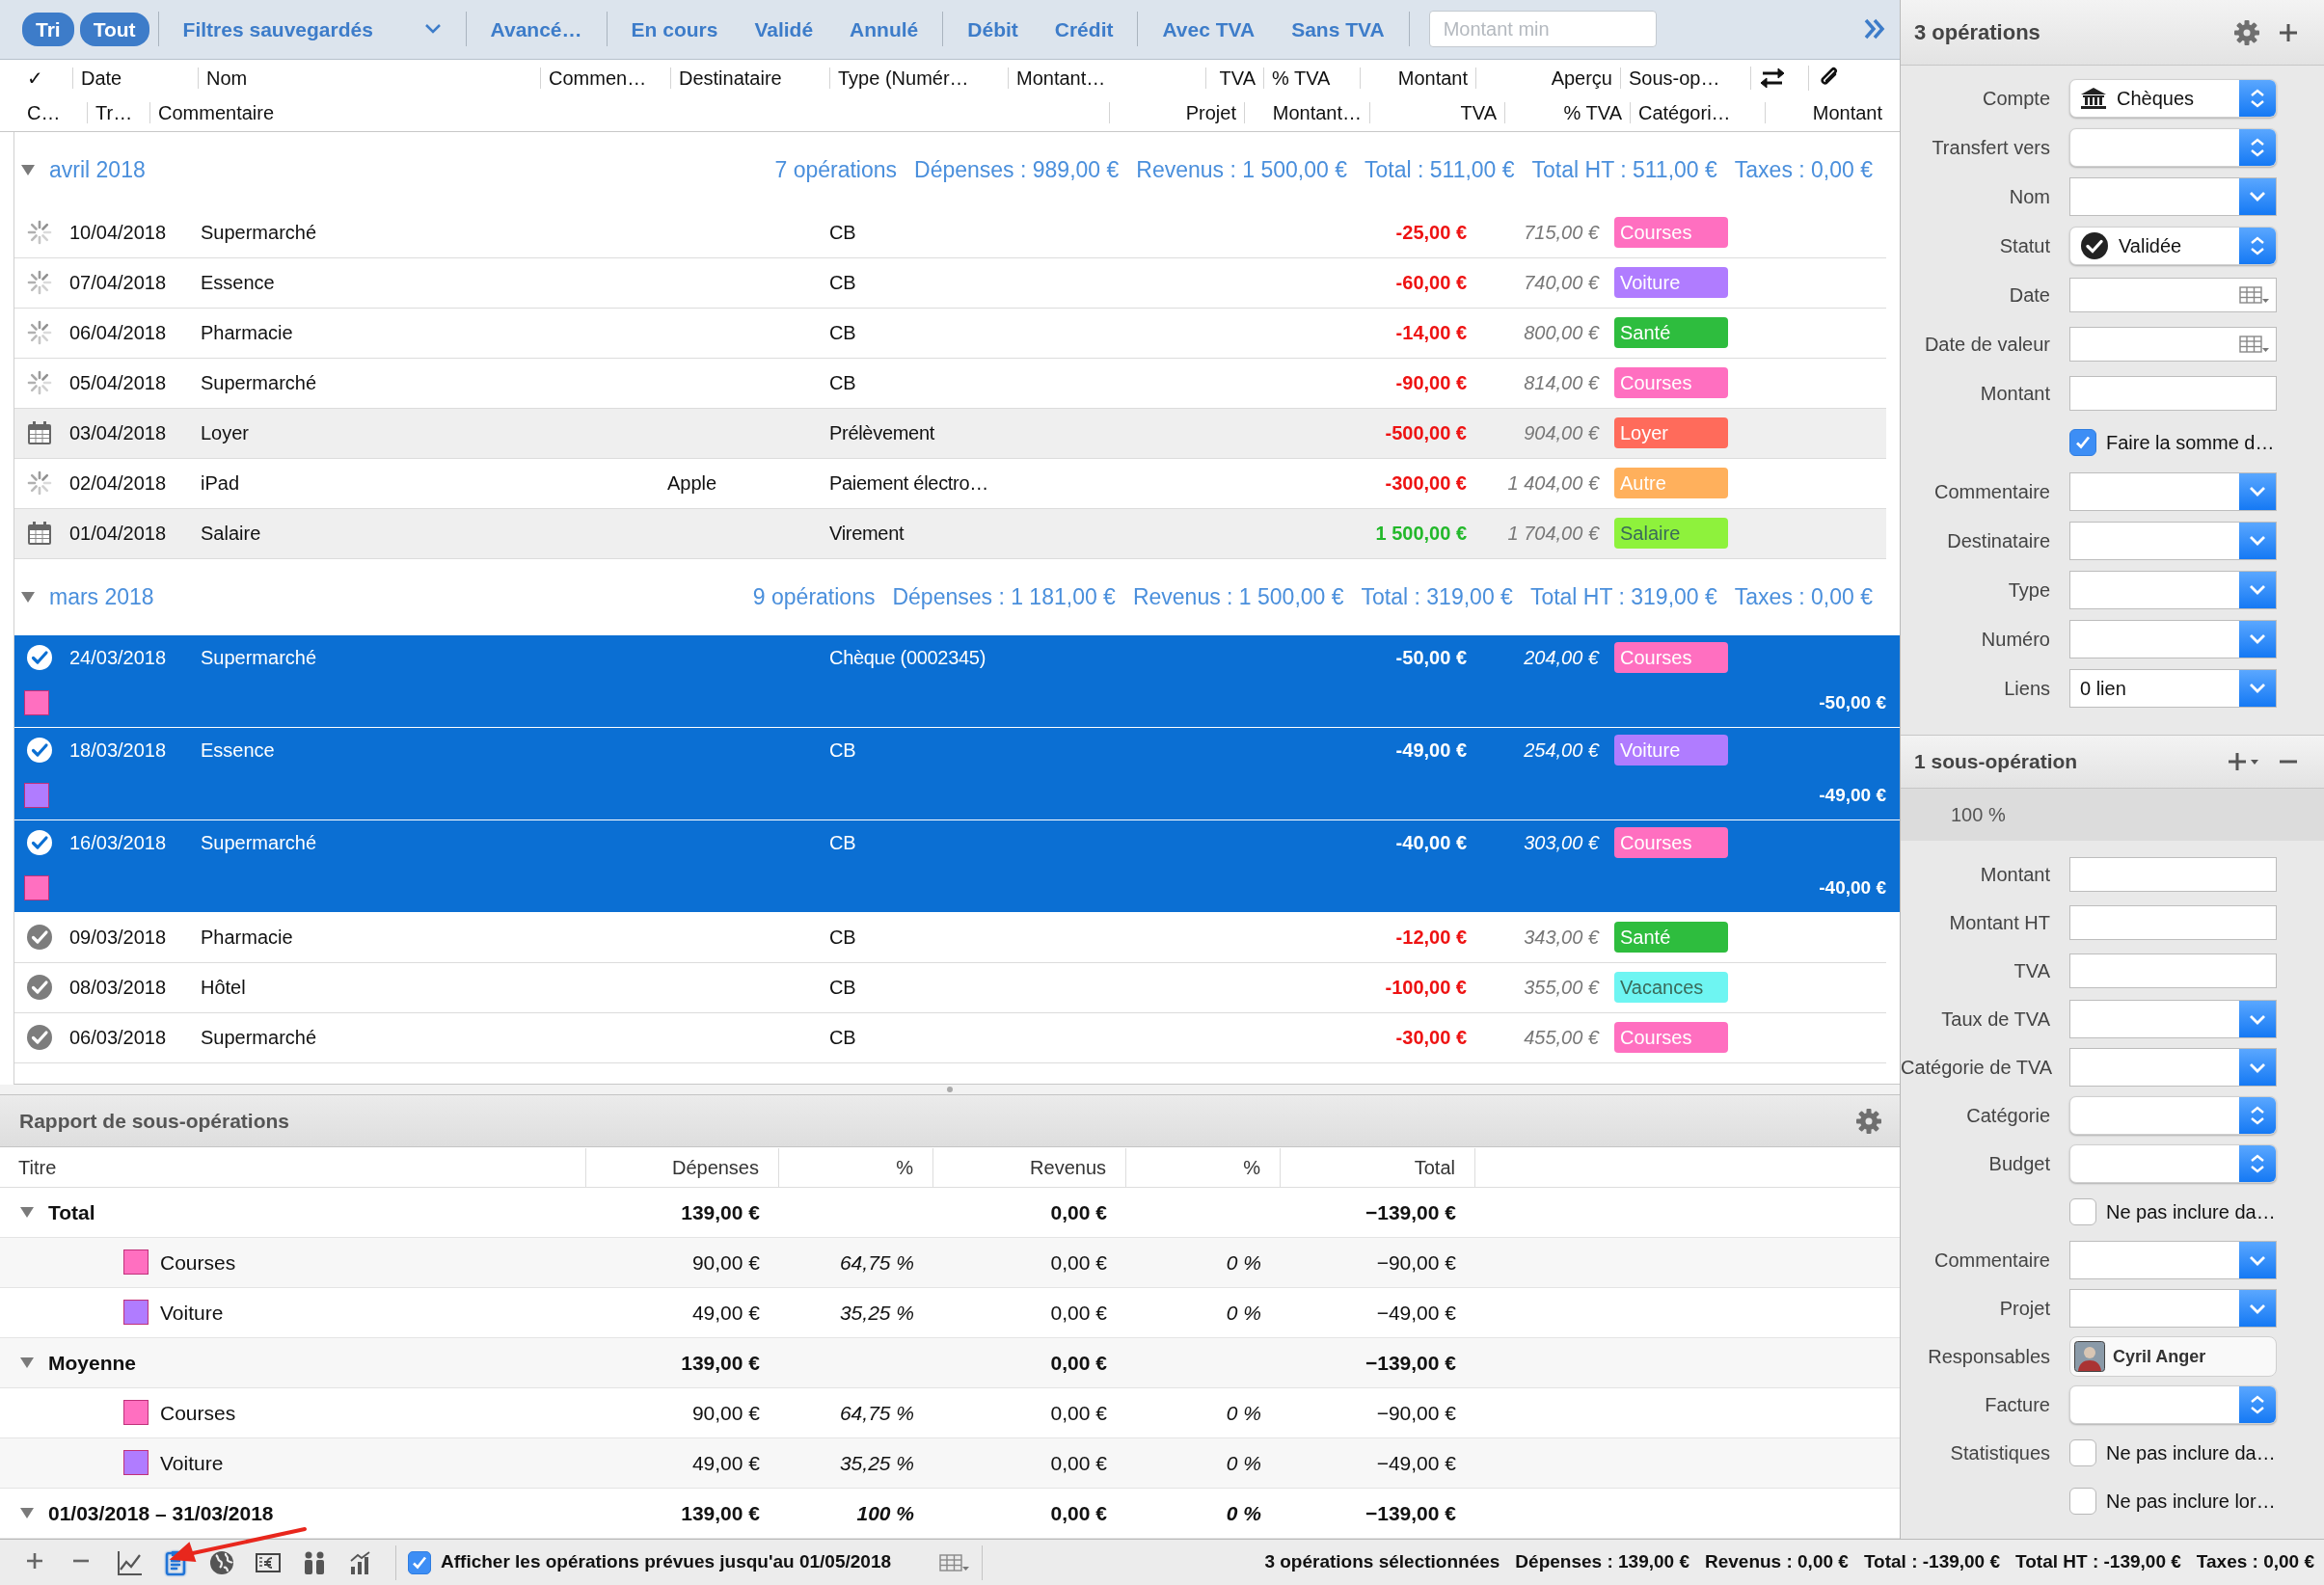 The image size is (2324, 1585). I want to click on transaction-row: 07/04/2018 Essence CB -60,00 € 740,00 € Voiture, so click(950, 283).